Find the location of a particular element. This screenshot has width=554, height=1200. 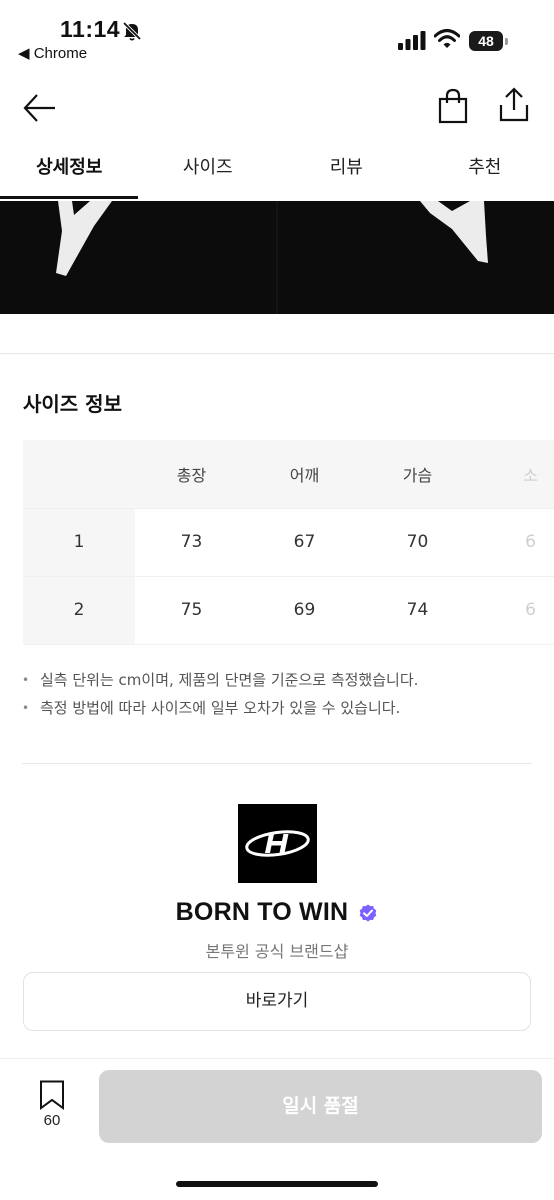

go-to-brand-button: 바로가기 is located at coordinates (277, 1001).